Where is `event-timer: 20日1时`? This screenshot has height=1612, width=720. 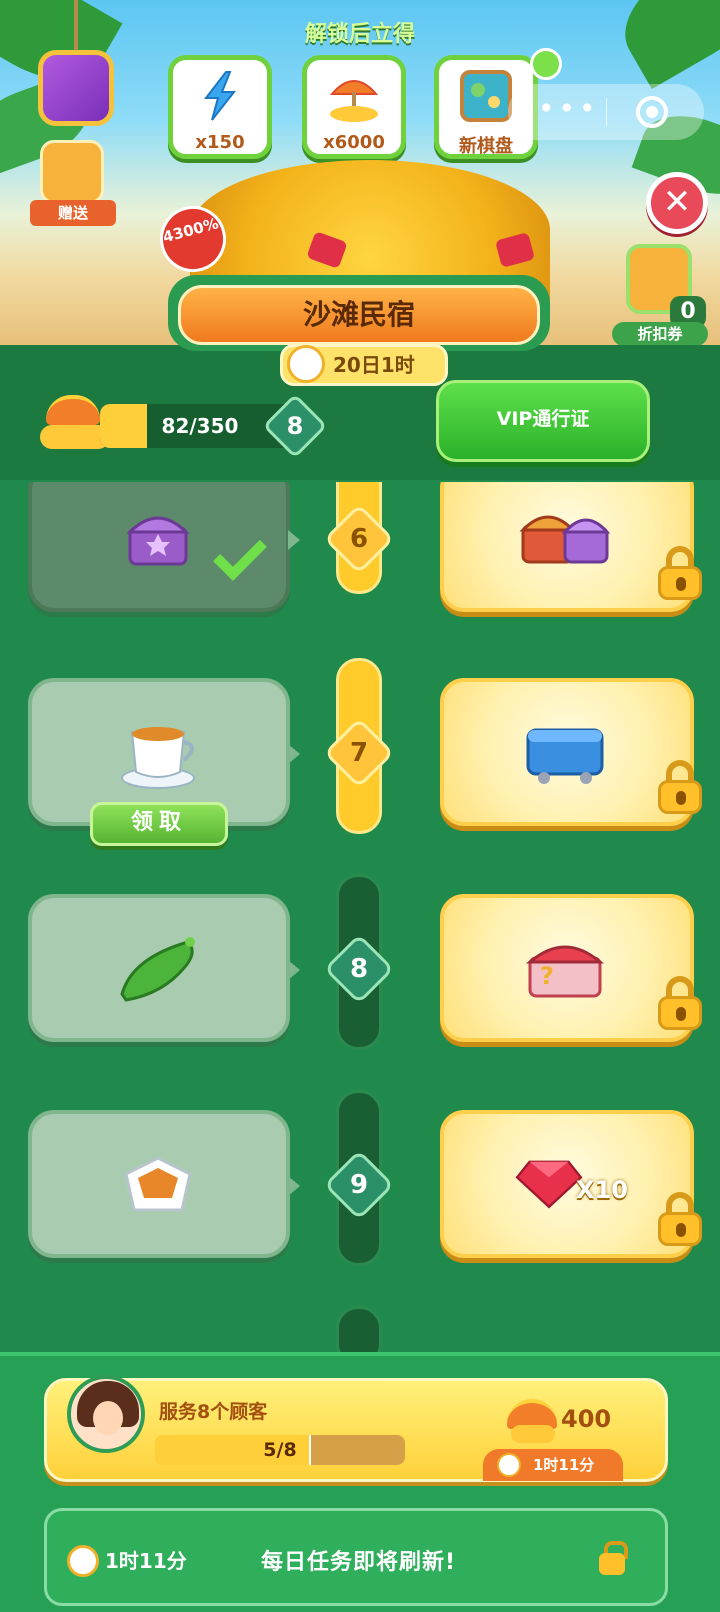 event-timer: 20日1时 is located at coordinates (364, 365).